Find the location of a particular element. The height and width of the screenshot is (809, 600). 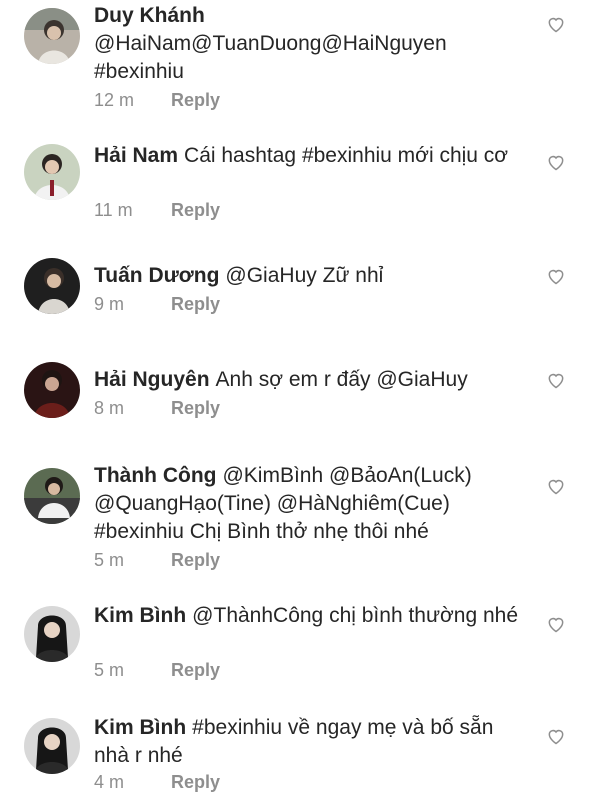

comment-body: Anh sợ em r đấy @GiaHuy is located at coordinates (341, 379).